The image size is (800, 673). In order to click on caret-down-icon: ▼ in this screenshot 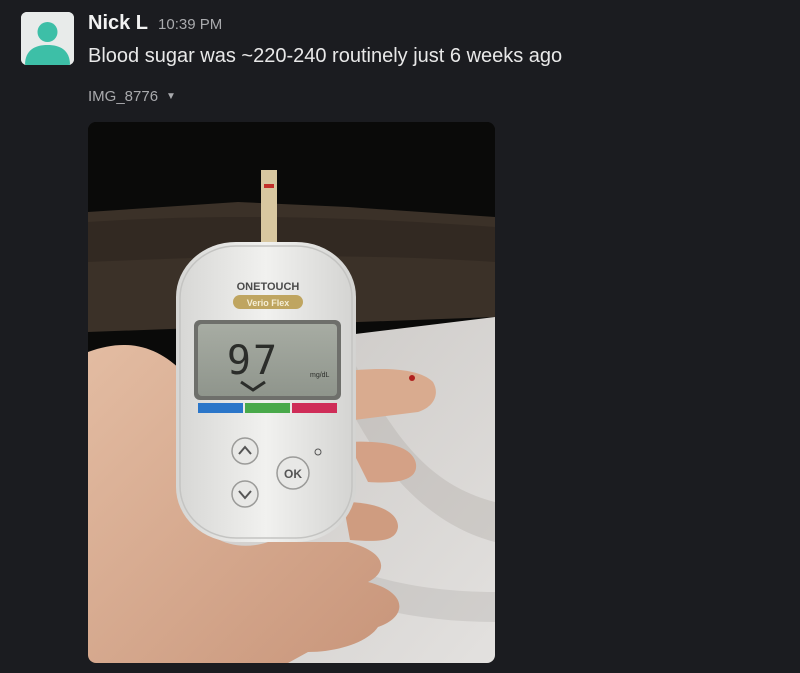, I will do `click(171, 96)`.